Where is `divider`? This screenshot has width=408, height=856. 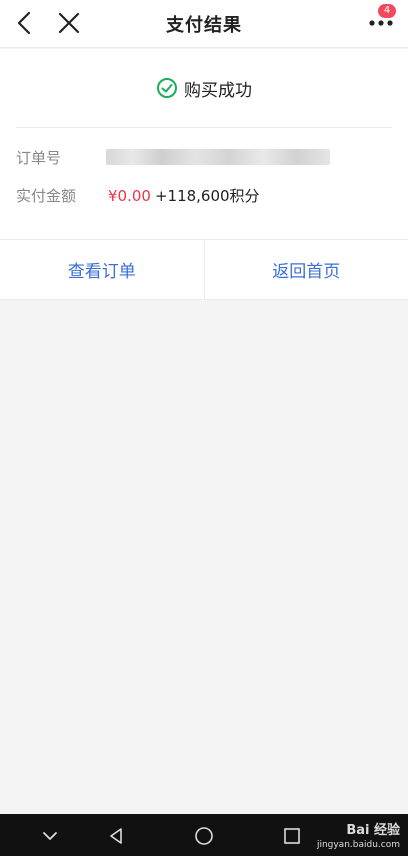
divider is located at coordinates (204, 127).